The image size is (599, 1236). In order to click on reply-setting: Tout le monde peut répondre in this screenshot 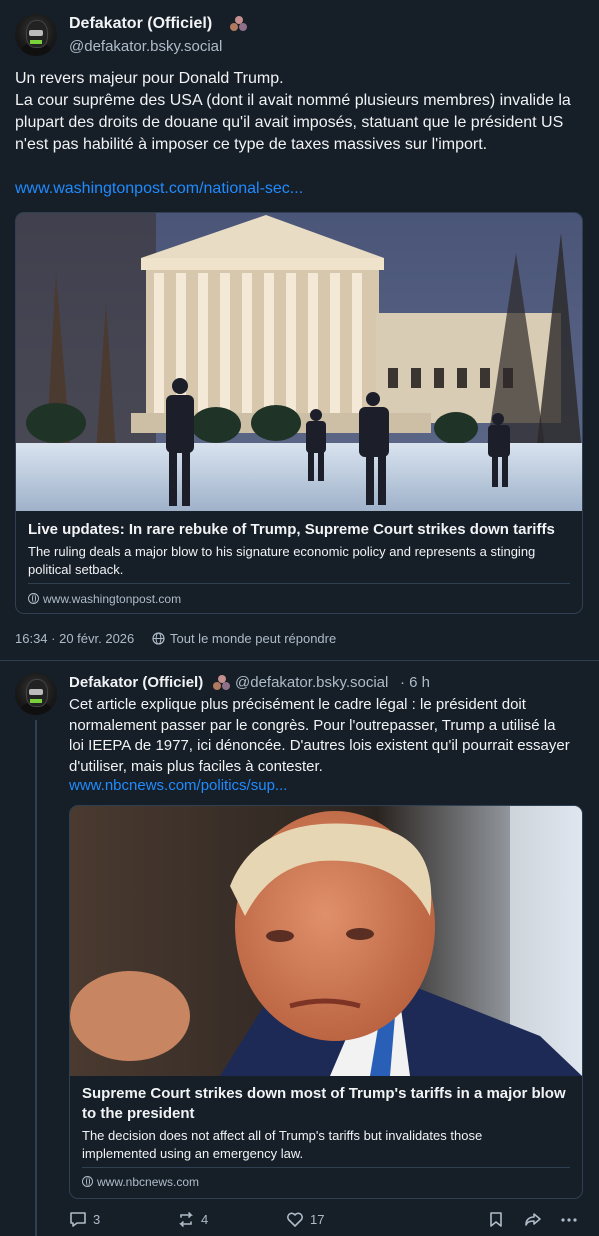, I will do `click(244, 638)`.